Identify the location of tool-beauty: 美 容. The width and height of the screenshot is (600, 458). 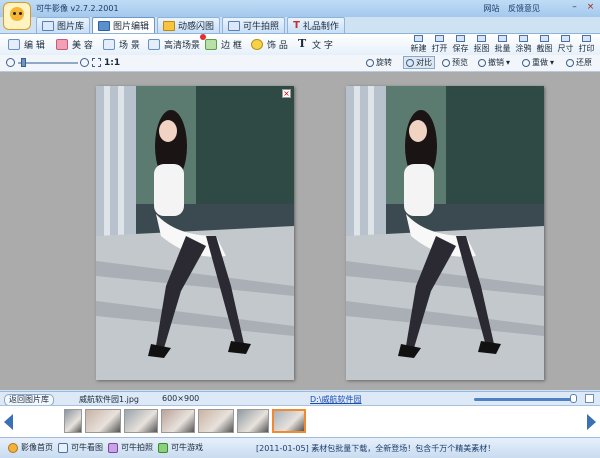
(74, 44).